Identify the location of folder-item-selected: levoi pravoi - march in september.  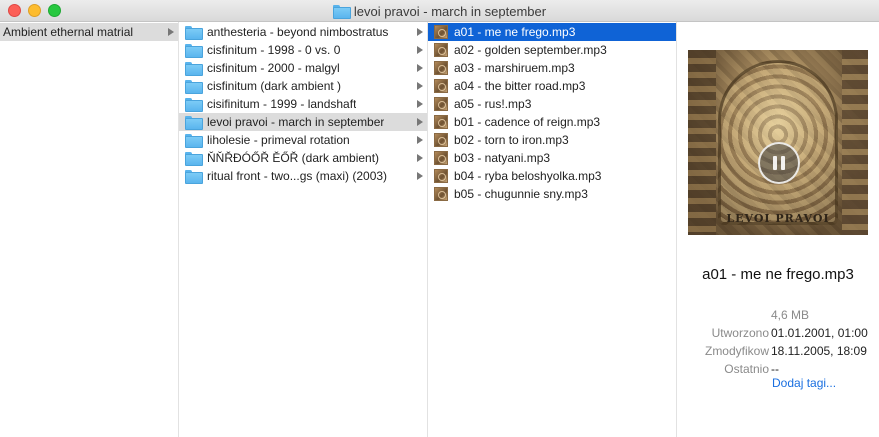
(303, 122).